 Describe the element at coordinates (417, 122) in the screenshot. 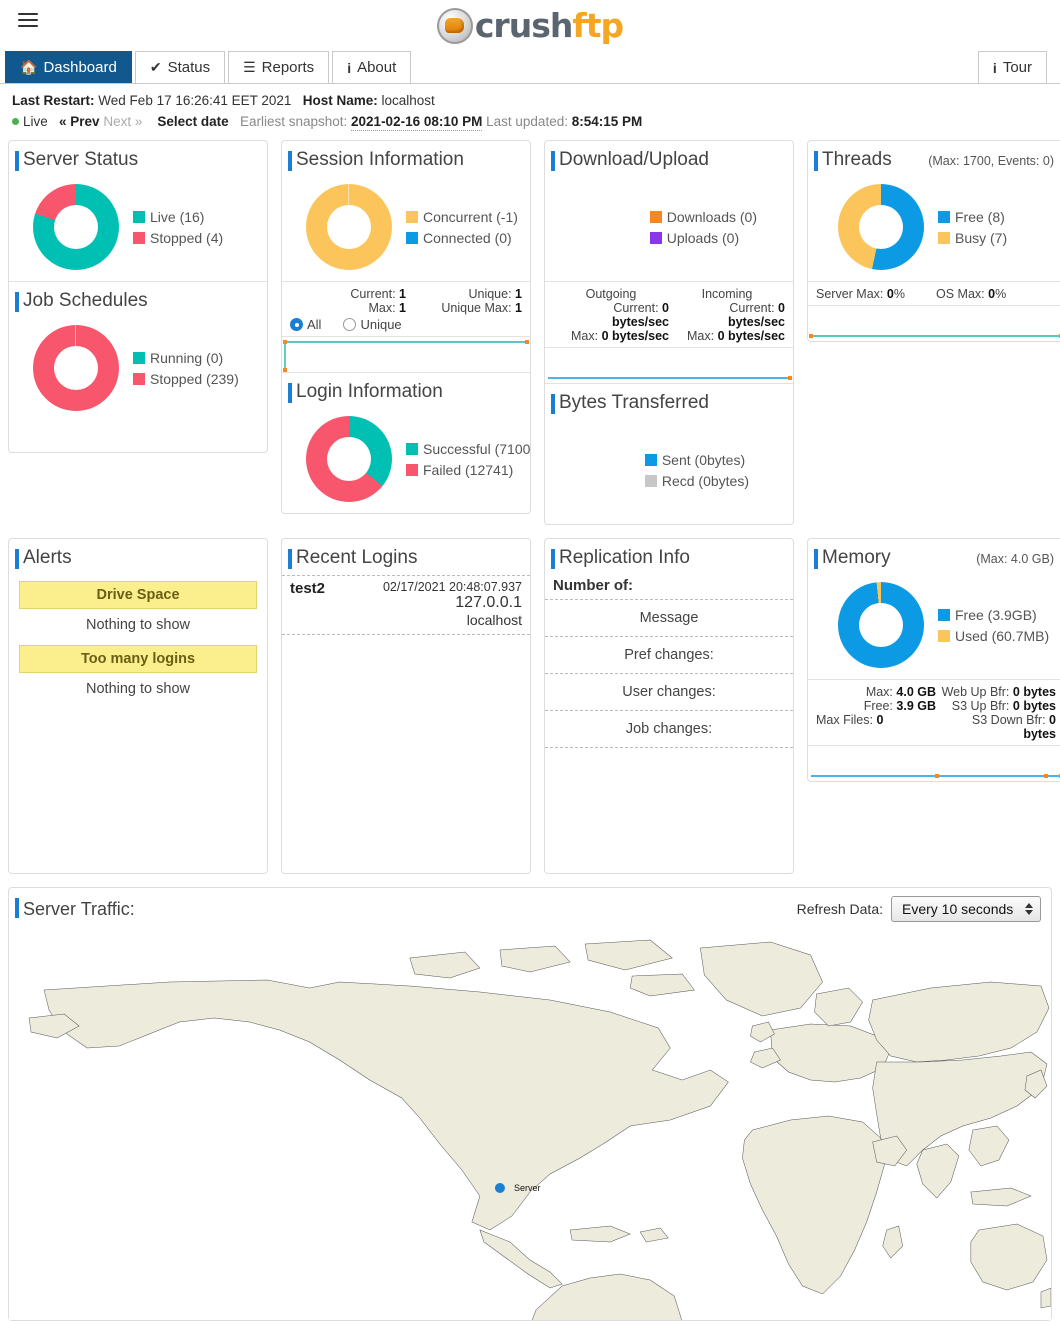

I see `earliest-snapshot-value: 2021-02-16 08:10 PM` at that location.